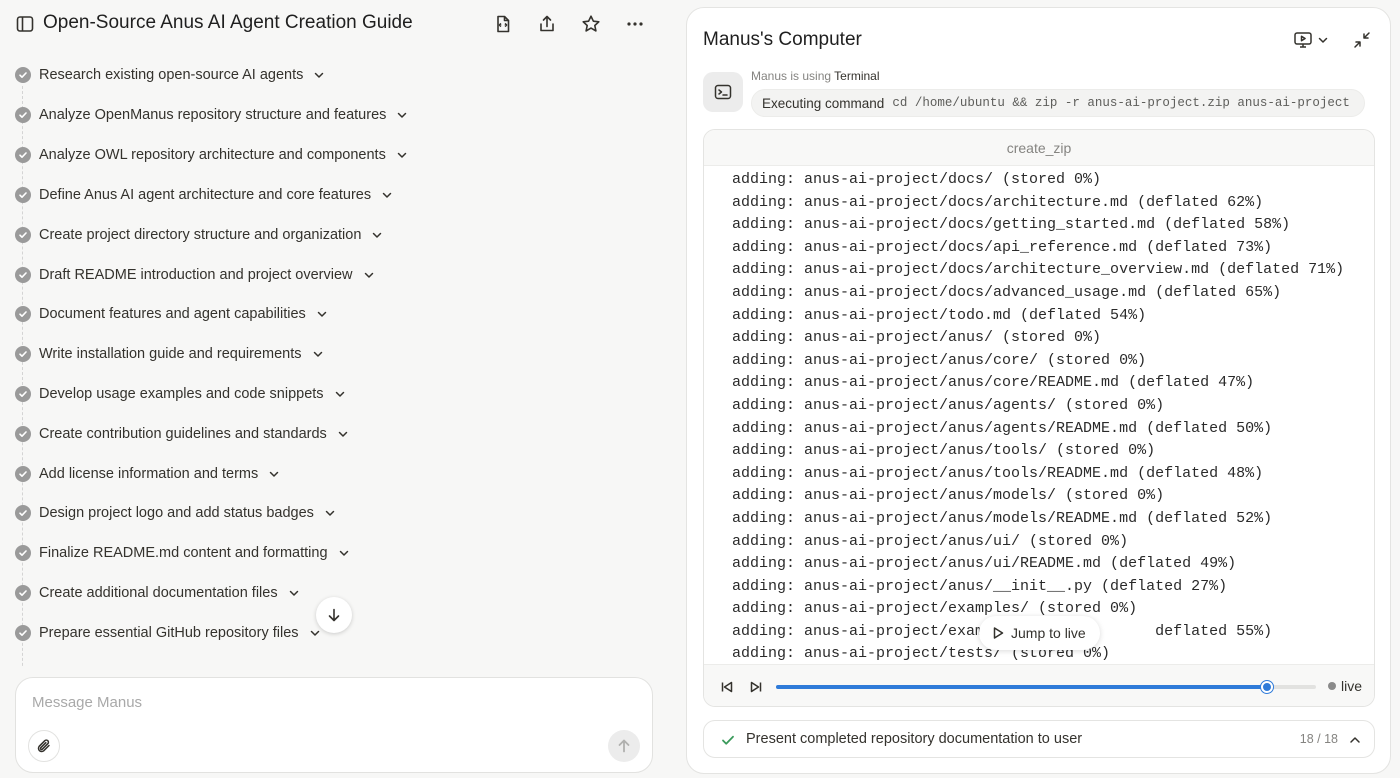 The image size is (1400, 778). I want to click on task-header: Open-Source Anus AI Agent Creation Guide, so click(335, 24).